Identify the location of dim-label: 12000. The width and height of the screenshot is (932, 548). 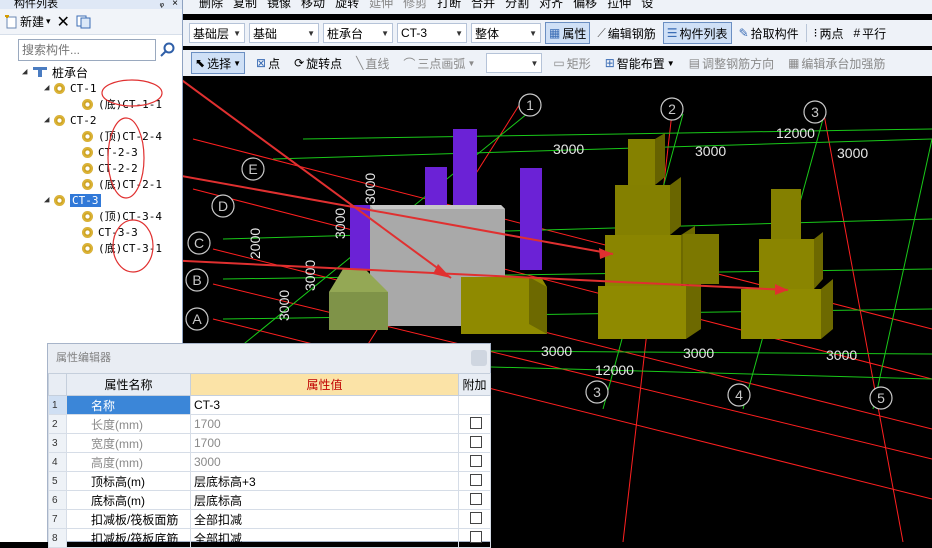
(795, 133).